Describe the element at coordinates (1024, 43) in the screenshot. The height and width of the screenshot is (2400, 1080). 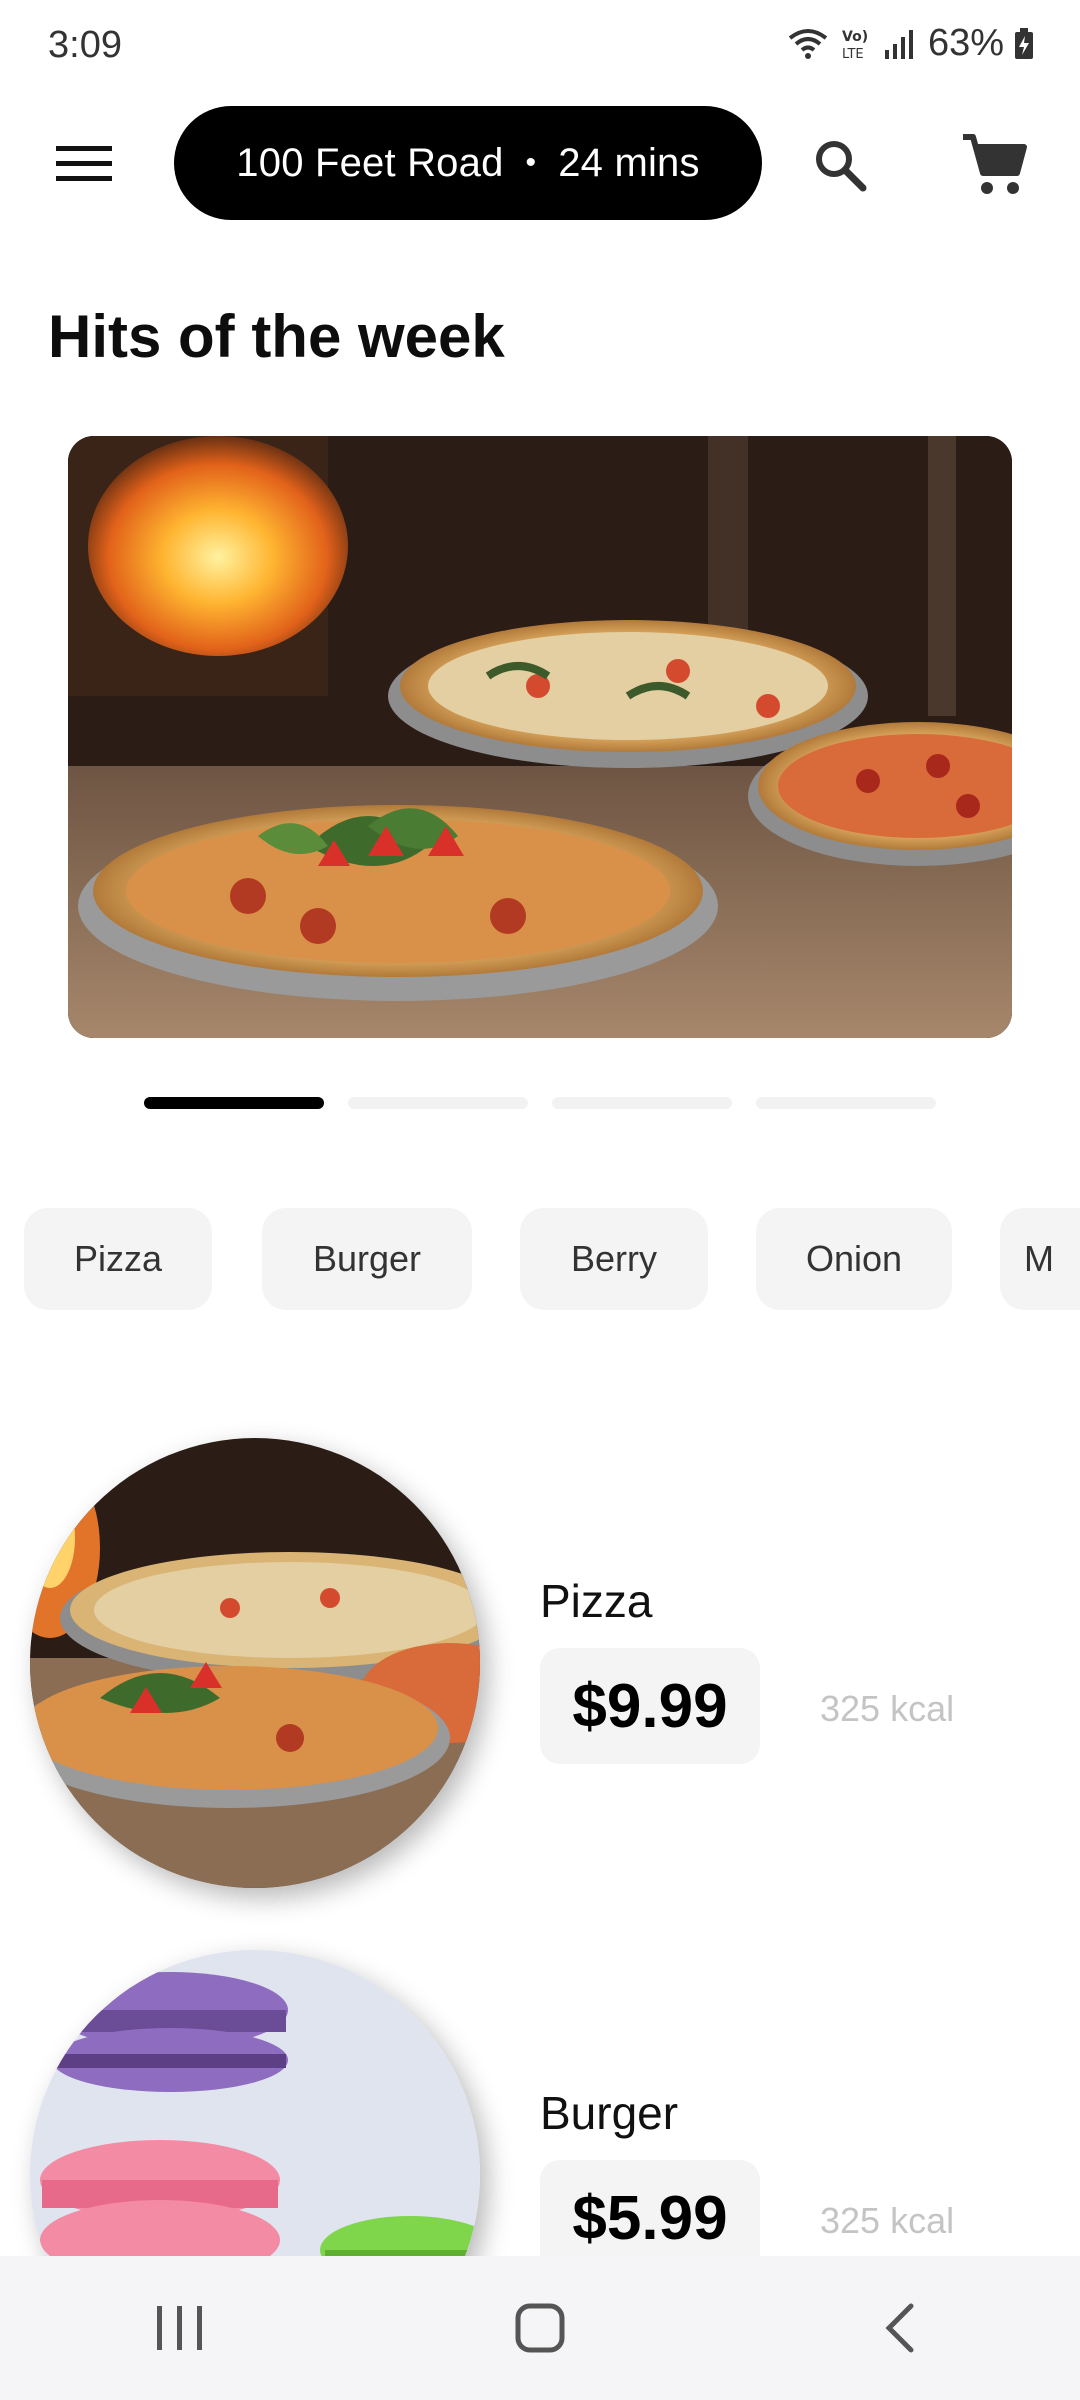
I see `battery-charging-icon` at that location.